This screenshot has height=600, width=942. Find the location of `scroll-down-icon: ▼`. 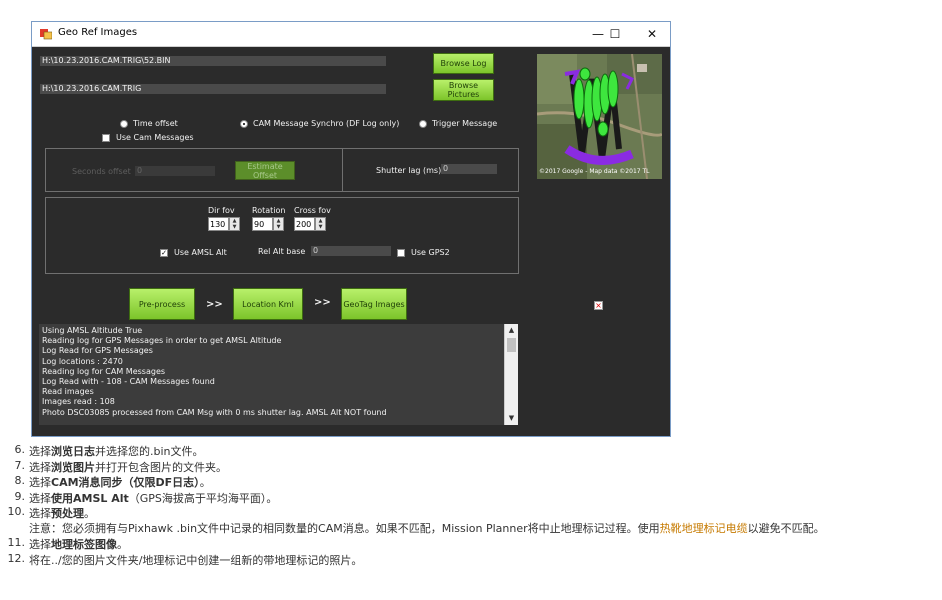

scroll-down-icon: ▼ is located at coordinates (511, 418).